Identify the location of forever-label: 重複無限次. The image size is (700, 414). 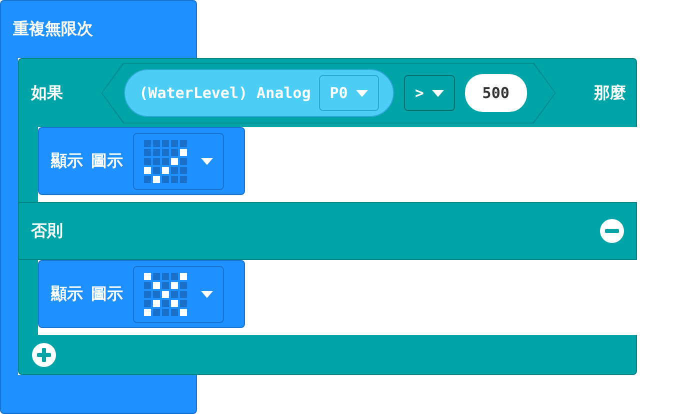
(53, 29).